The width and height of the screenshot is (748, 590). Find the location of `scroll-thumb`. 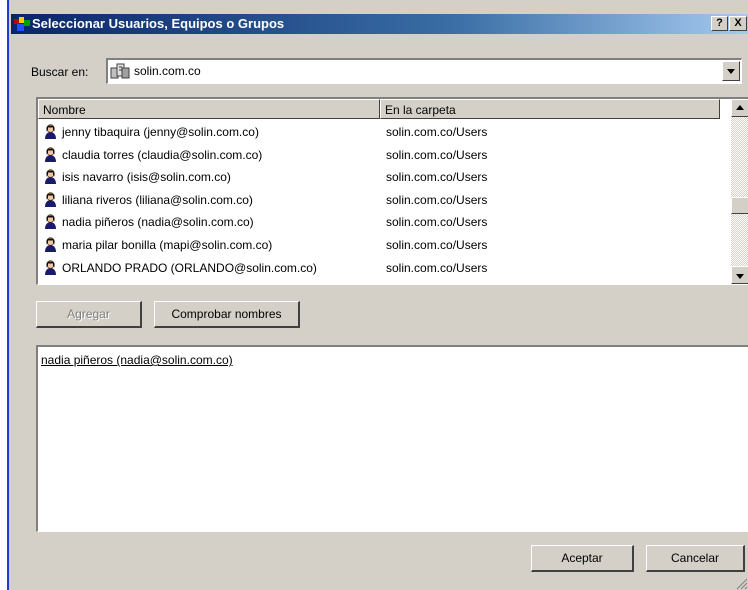

scroll-thumb is located at coordinates (739, 205).